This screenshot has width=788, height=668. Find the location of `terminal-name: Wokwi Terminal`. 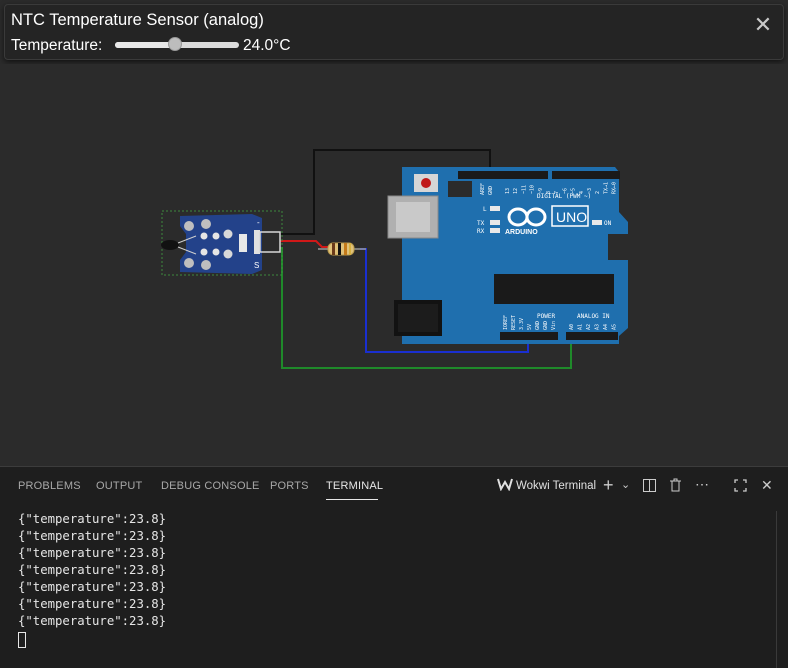

terminal-name: Wokwi Terminal is located at coordinates (556, 486).